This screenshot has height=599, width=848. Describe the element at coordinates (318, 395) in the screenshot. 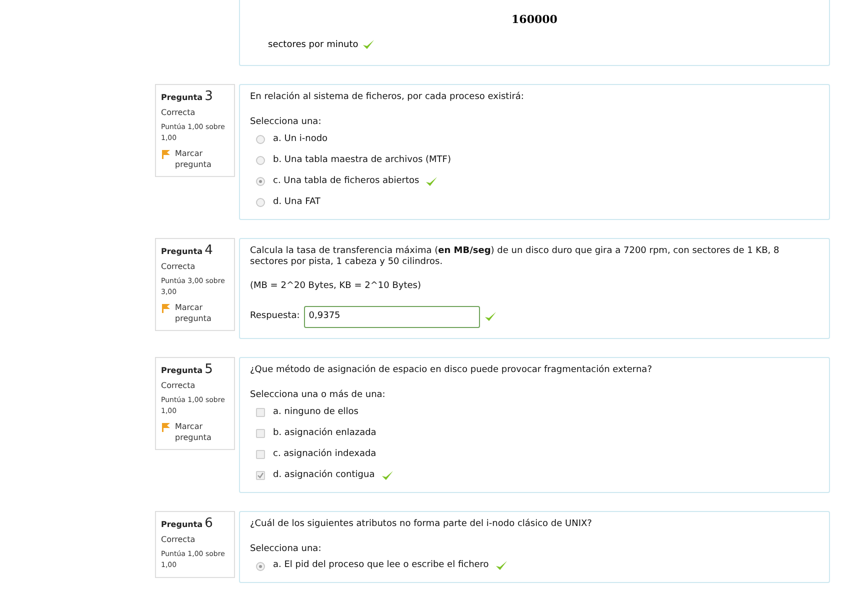

I see `instruction-text: Selecciona una o más de una:` at that location.